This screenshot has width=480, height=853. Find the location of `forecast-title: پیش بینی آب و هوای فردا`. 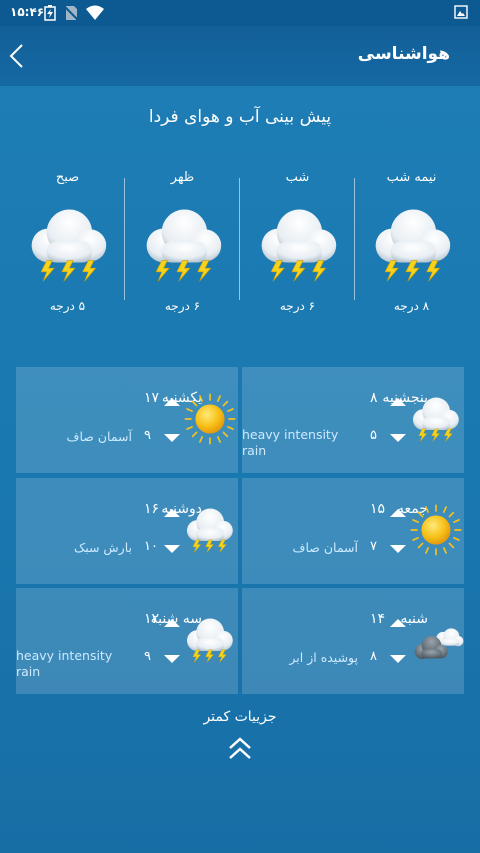

forecast-title: پیش بینی آب و هوای فردا is located at coordinates (240, 117).